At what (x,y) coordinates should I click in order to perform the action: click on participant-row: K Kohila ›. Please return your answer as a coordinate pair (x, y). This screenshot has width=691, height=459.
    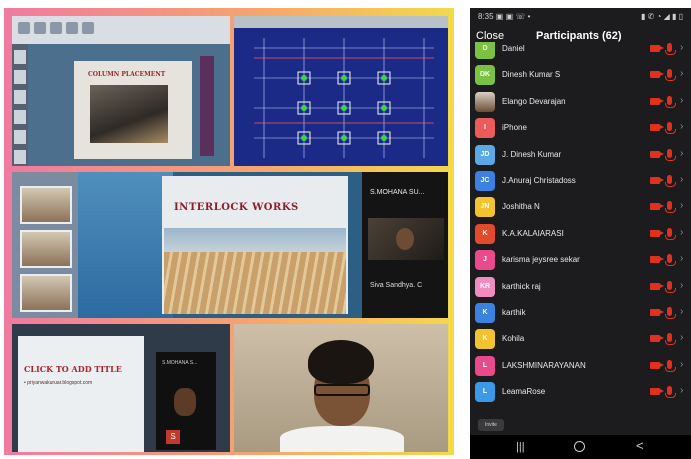
    Looking at the image, I should click on (580, 339).